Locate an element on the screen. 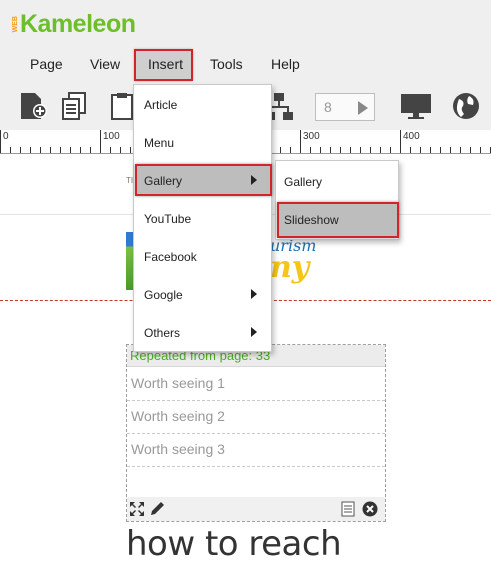  menu-bar: Page View Insert Tools Help is located at coordinates (245, 65).